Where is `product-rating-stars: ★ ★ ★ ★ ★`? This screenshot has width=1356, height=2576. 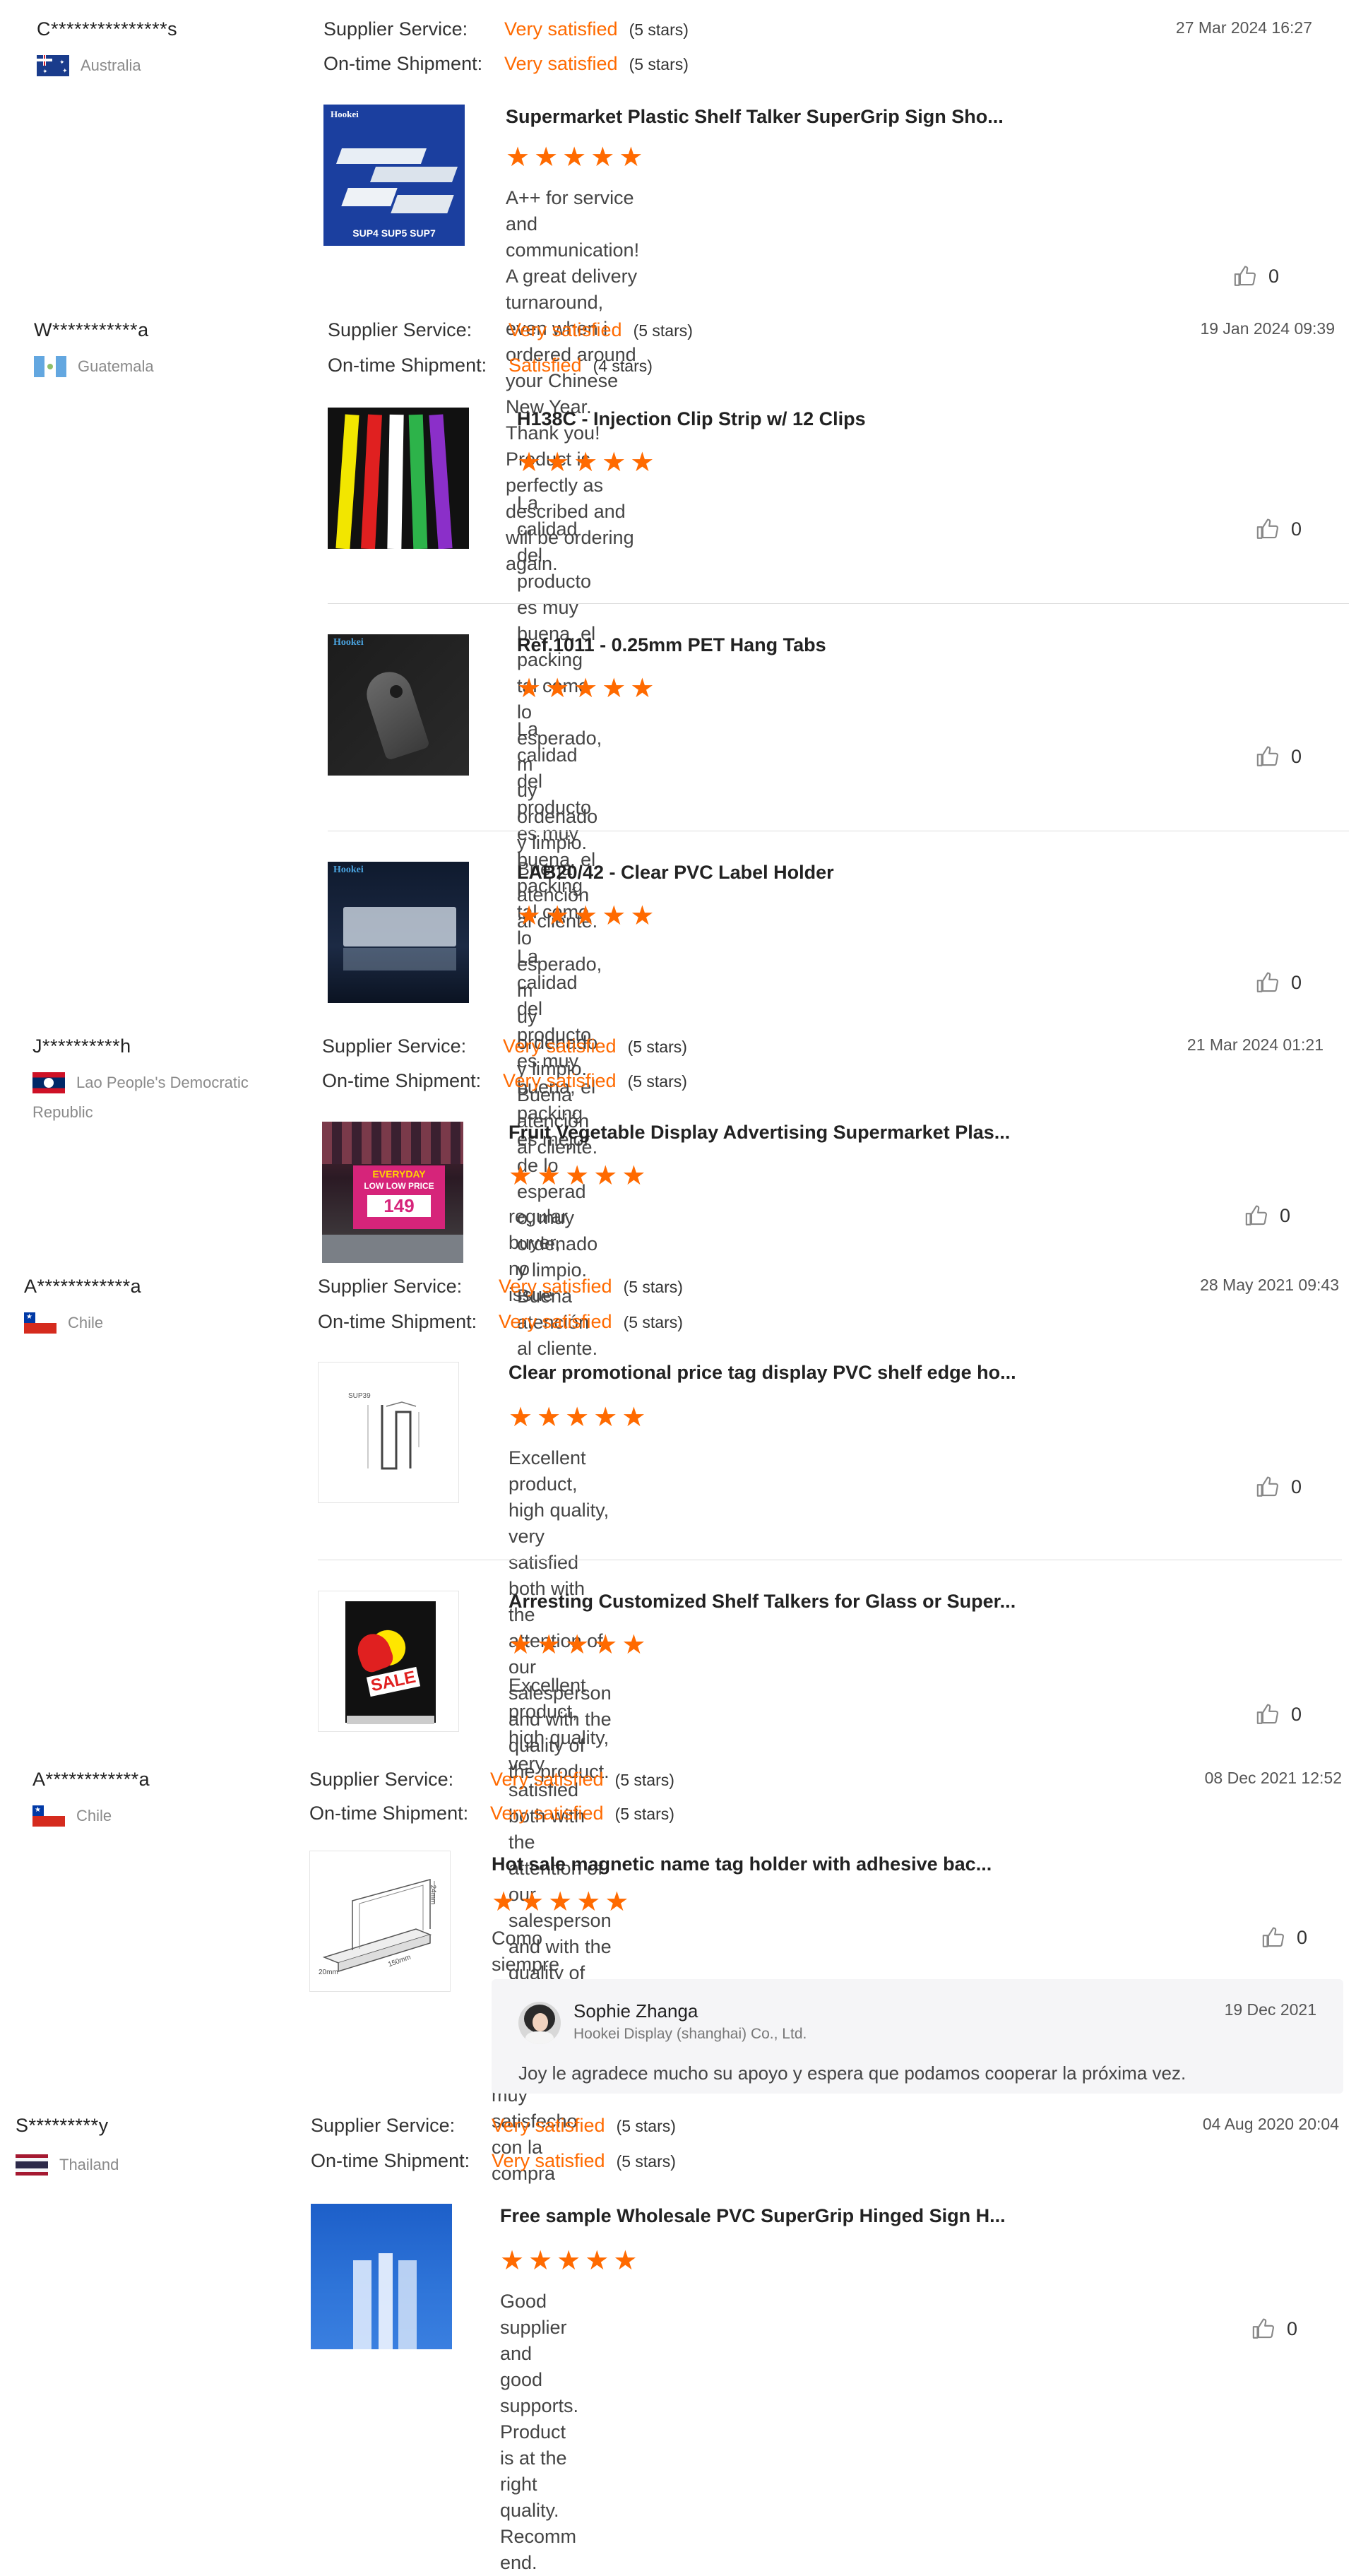
product-rating-stars: ★ ★ ★ ★ ★ is located at coordinates (568, 2261).